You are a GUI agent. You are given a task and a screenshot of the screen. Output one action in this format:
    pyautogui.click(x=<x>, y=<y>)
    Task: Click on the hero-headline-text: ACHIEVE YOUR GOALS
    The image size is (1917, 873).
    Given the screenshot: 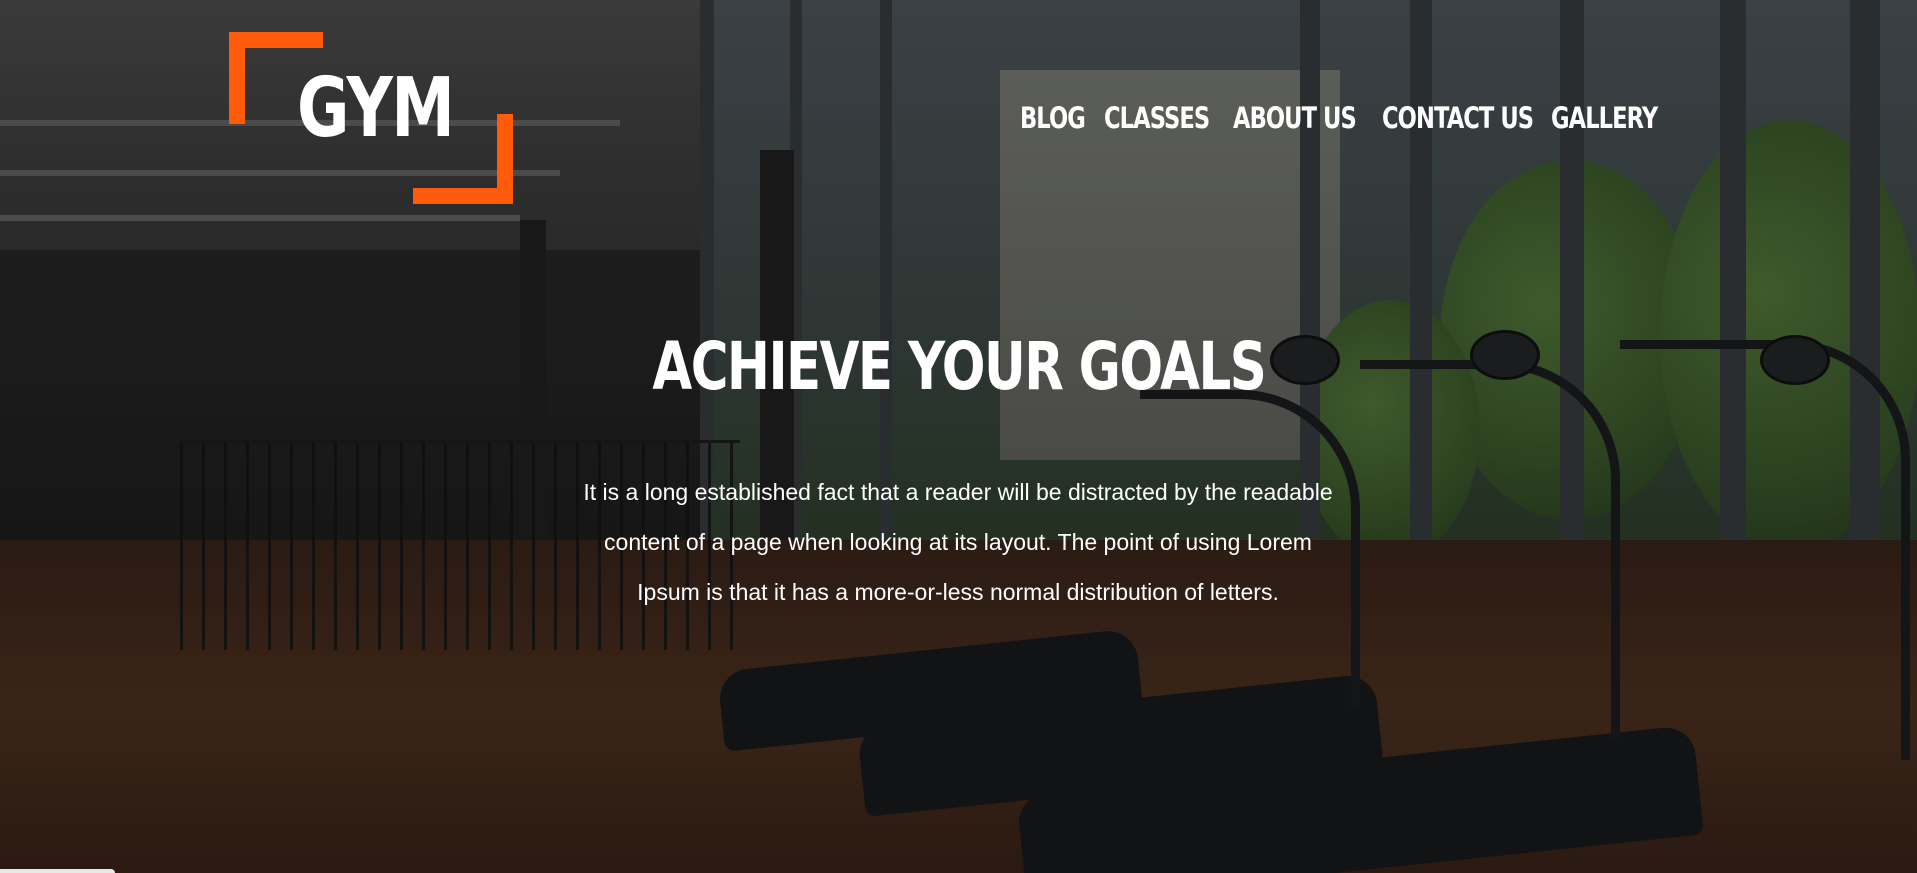 What is the action you would take?
    pyautogui.click(x=959, y=366)
    